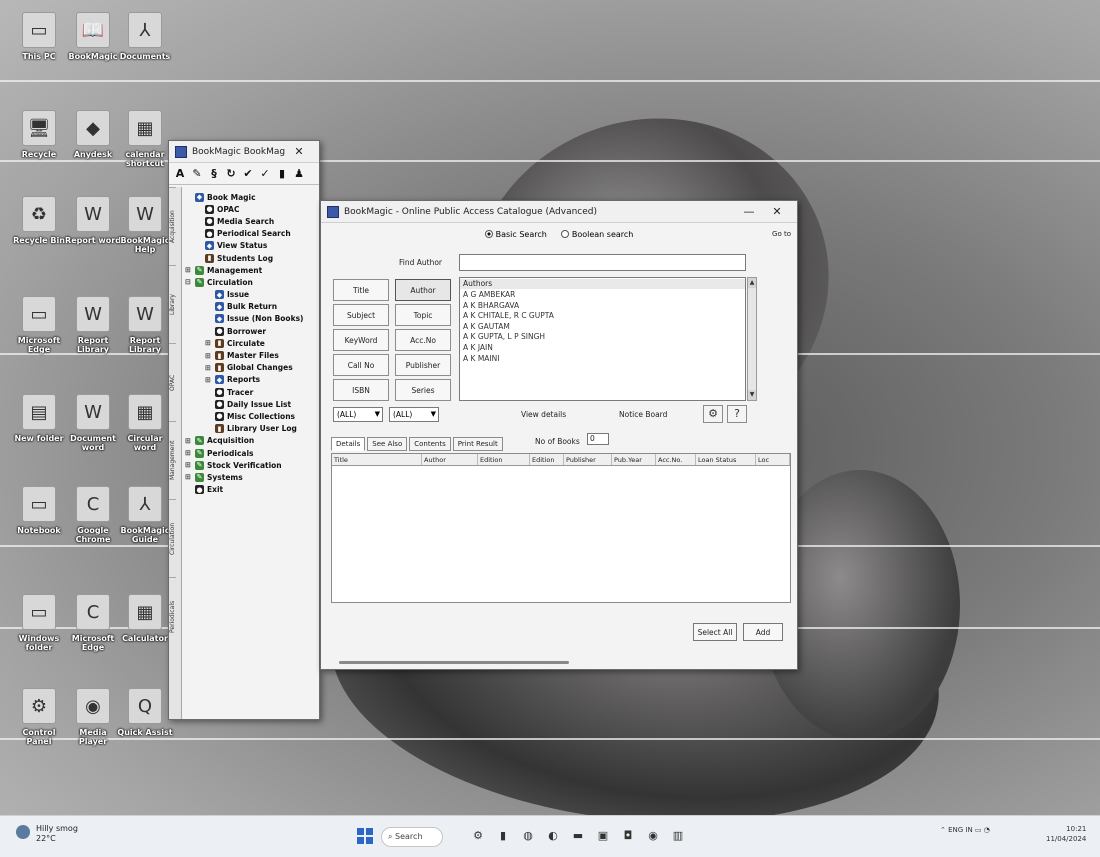  I want to click on desktop-icon: W Report Library, so click(145, 325).